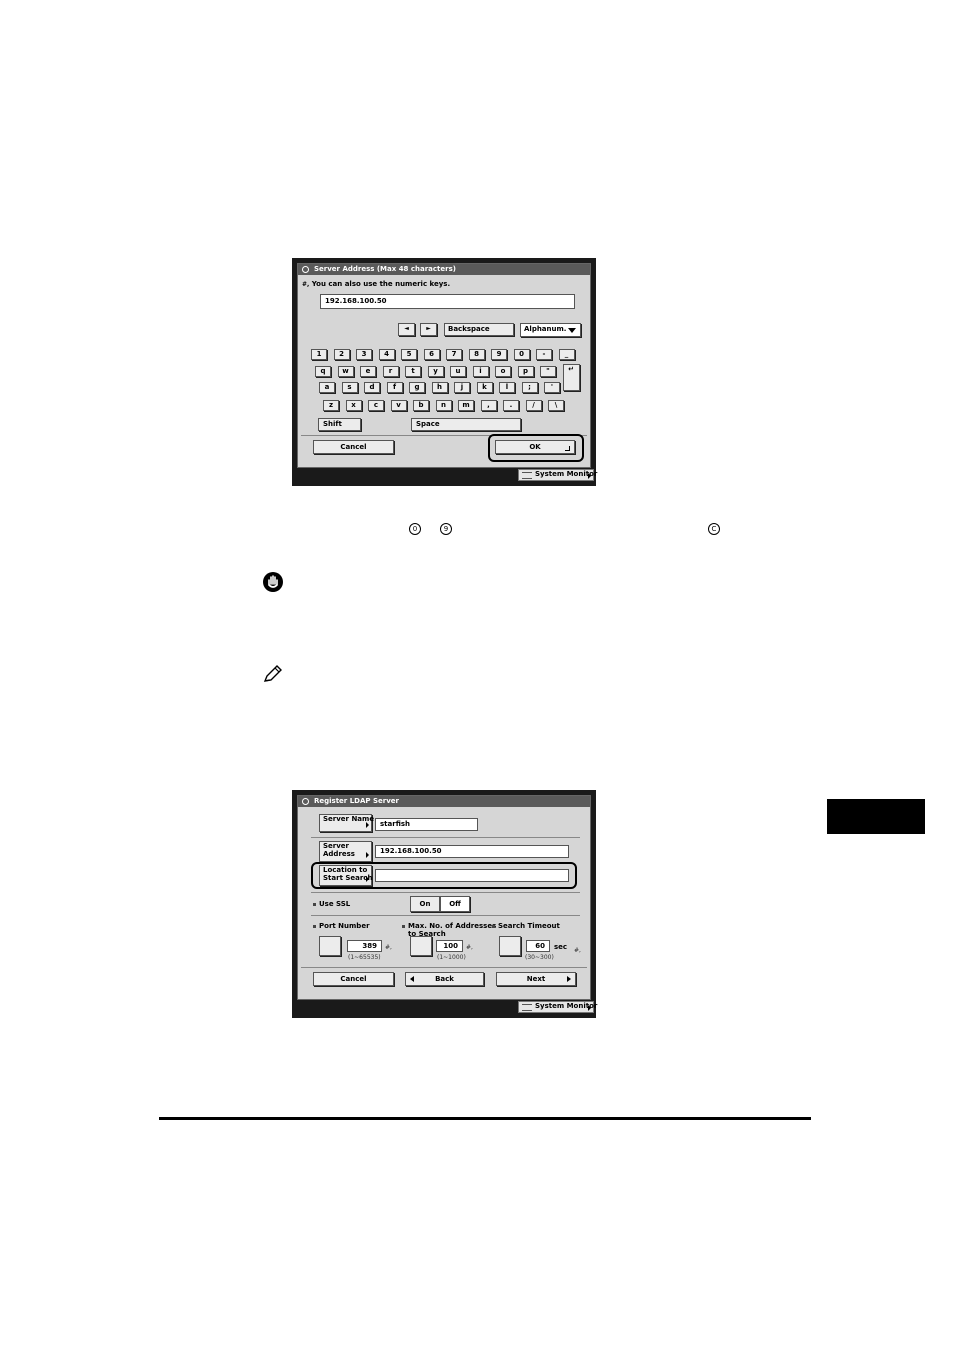  What do you see at coordinates (428, 424) in the screenshot?
I see `space-label: Space` at bounding box center [428, 424].